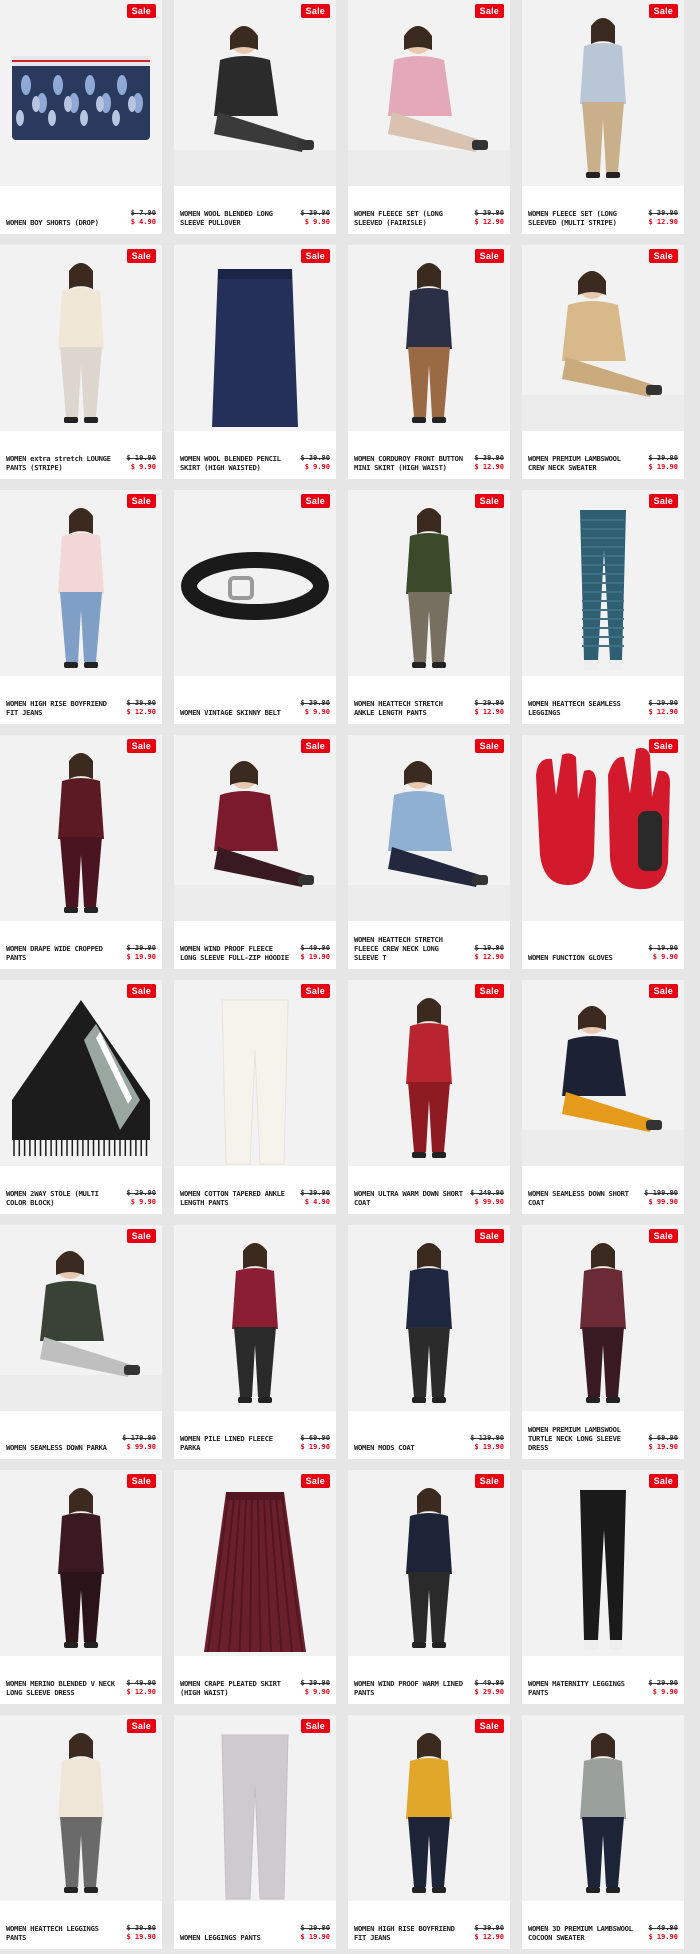 The height and width of the screenshot is (1954, 700). What do you see at coordinates (61, 1198) in the screenshot?
I see `product-name: WOMEN 2WAY STOLE (MULTI COLOR BLOCK)` at bounding box center [61, 1198].